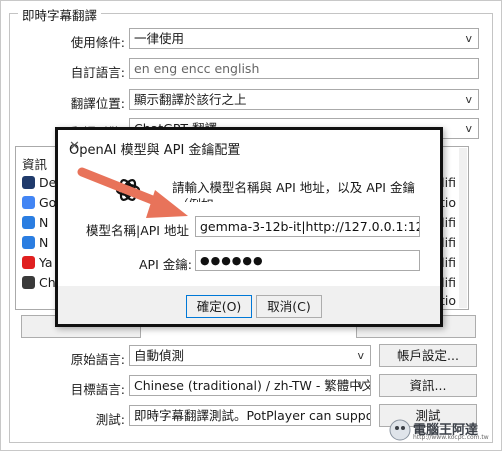  What do you see at coordinates (97, 359) in the screenshot?
I see `source-lang-label: 原始語言:` at bounding box center [97, 359].